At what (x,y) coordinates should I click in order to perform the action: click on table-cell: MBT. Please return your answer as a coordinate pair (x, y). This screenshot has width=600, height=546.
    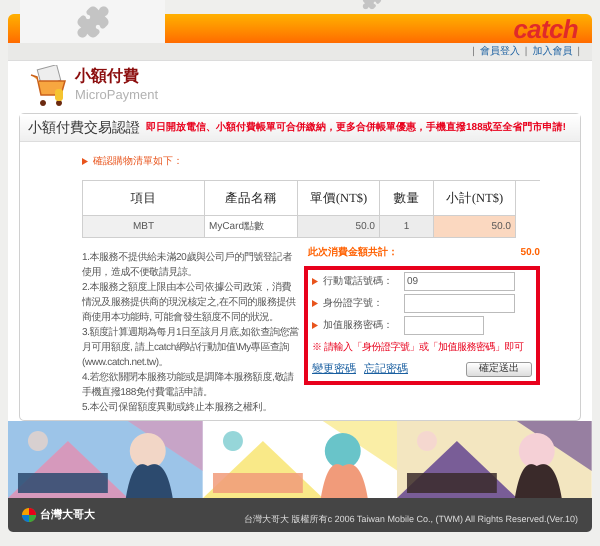
    Looking at the image, I should click on (144, 227).